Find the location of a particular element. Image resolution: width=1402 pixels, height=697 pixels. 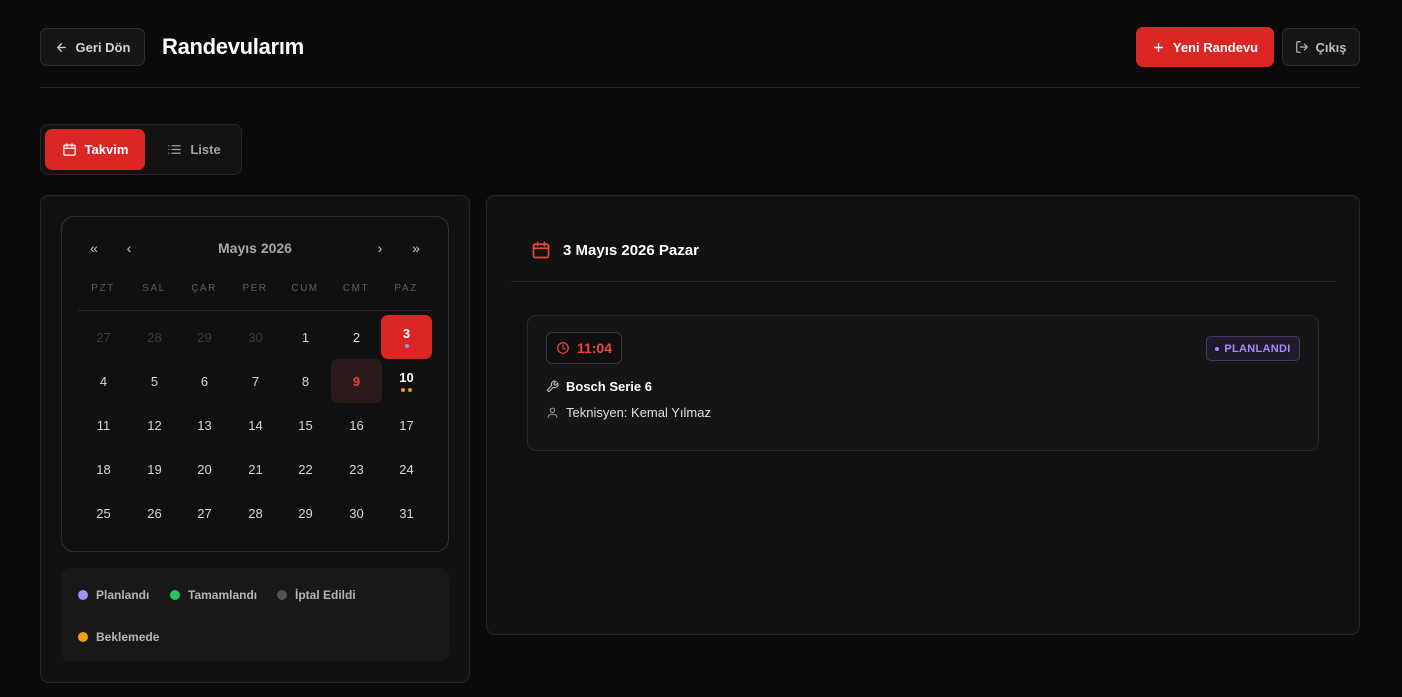

status-legend is located at coordinates (255, 615).